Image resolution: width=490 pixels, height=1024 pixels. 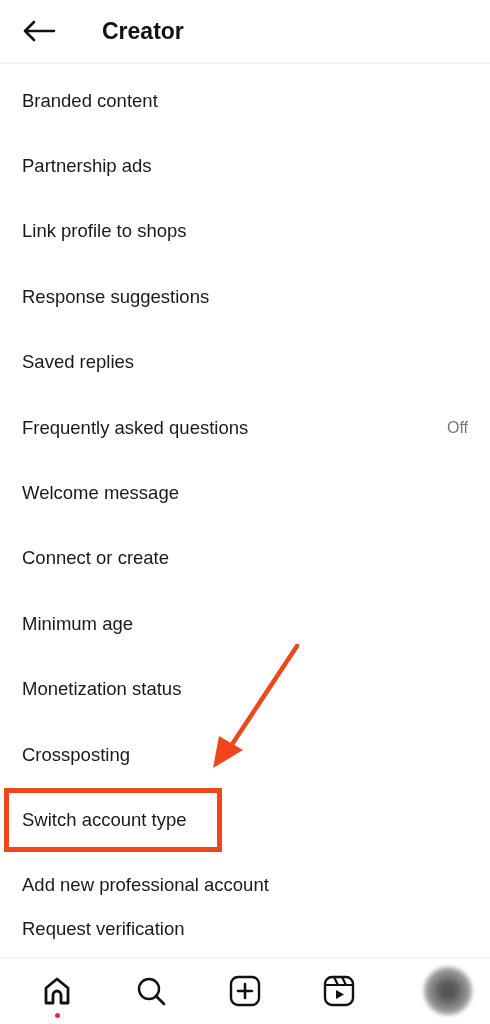 I want to click on menu-item: Monetization status, so click(x=102, y=689).